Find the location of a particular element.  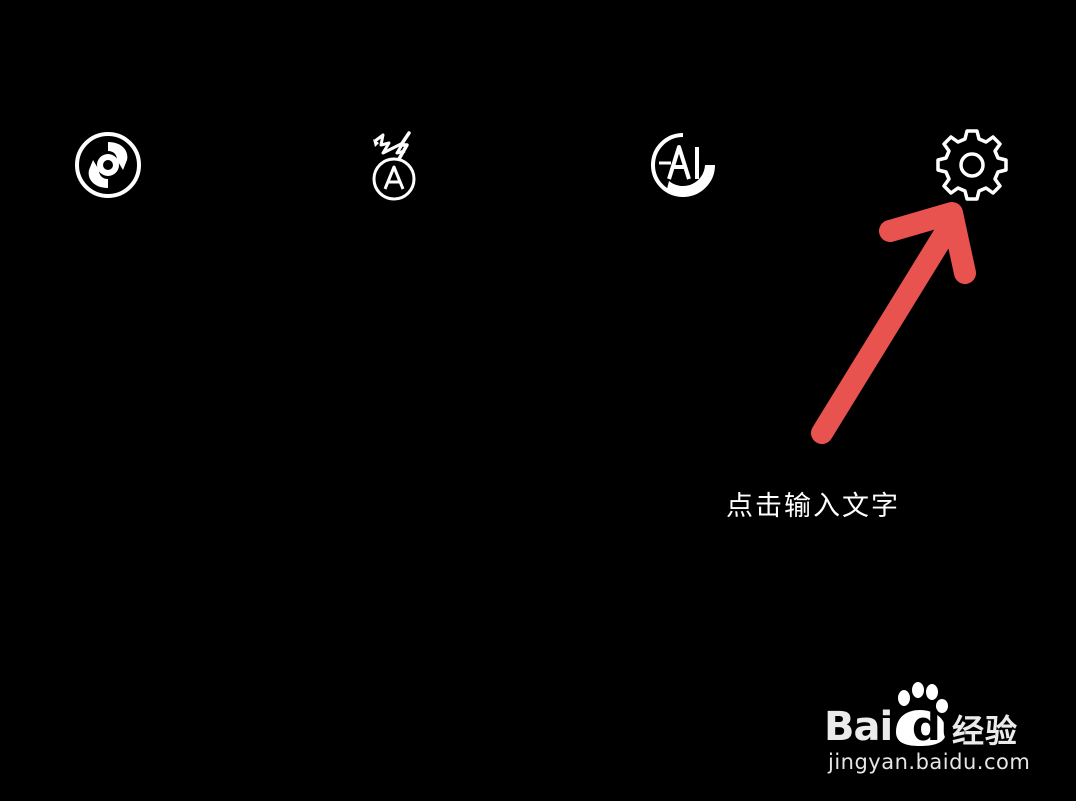

annotation-arrow is located at coordinates (893, 323).